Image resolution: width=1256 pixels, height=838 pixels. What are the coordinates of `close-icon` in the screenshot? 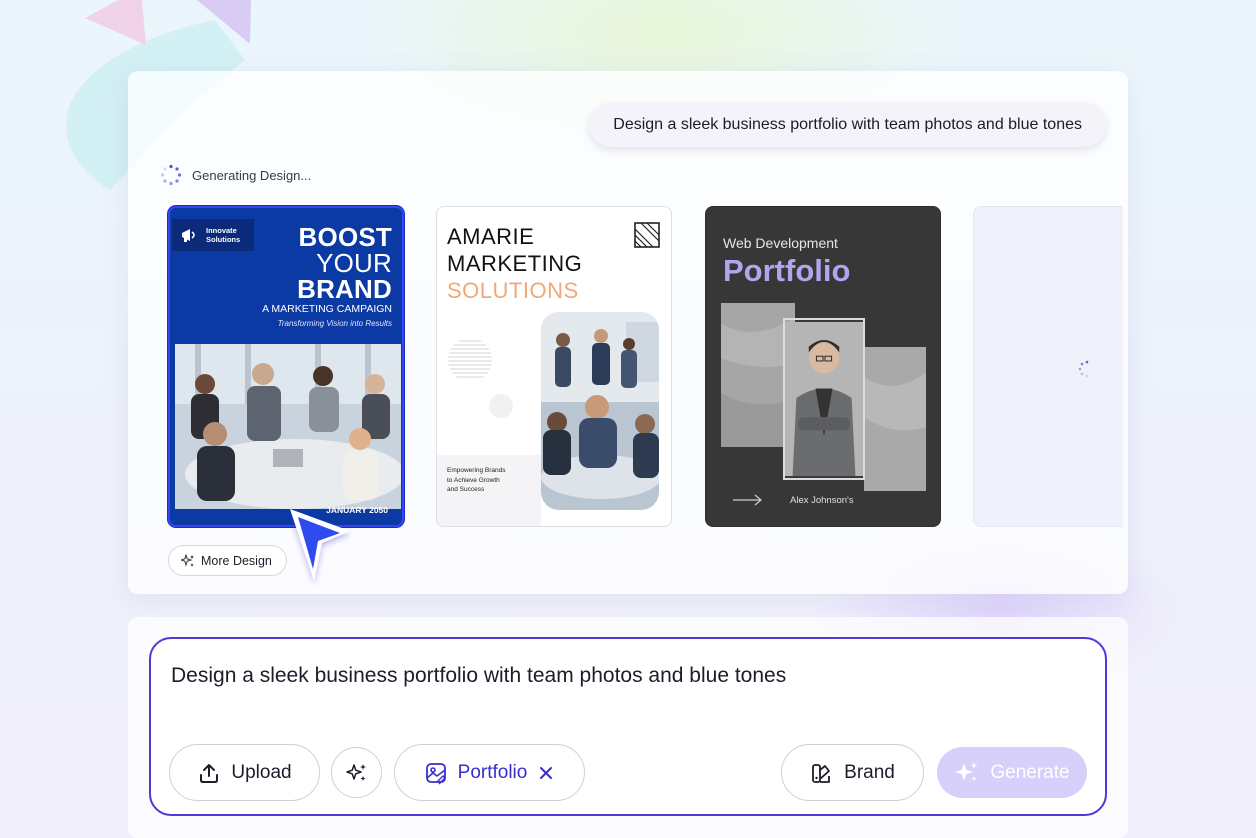 It's located at (546, 773).